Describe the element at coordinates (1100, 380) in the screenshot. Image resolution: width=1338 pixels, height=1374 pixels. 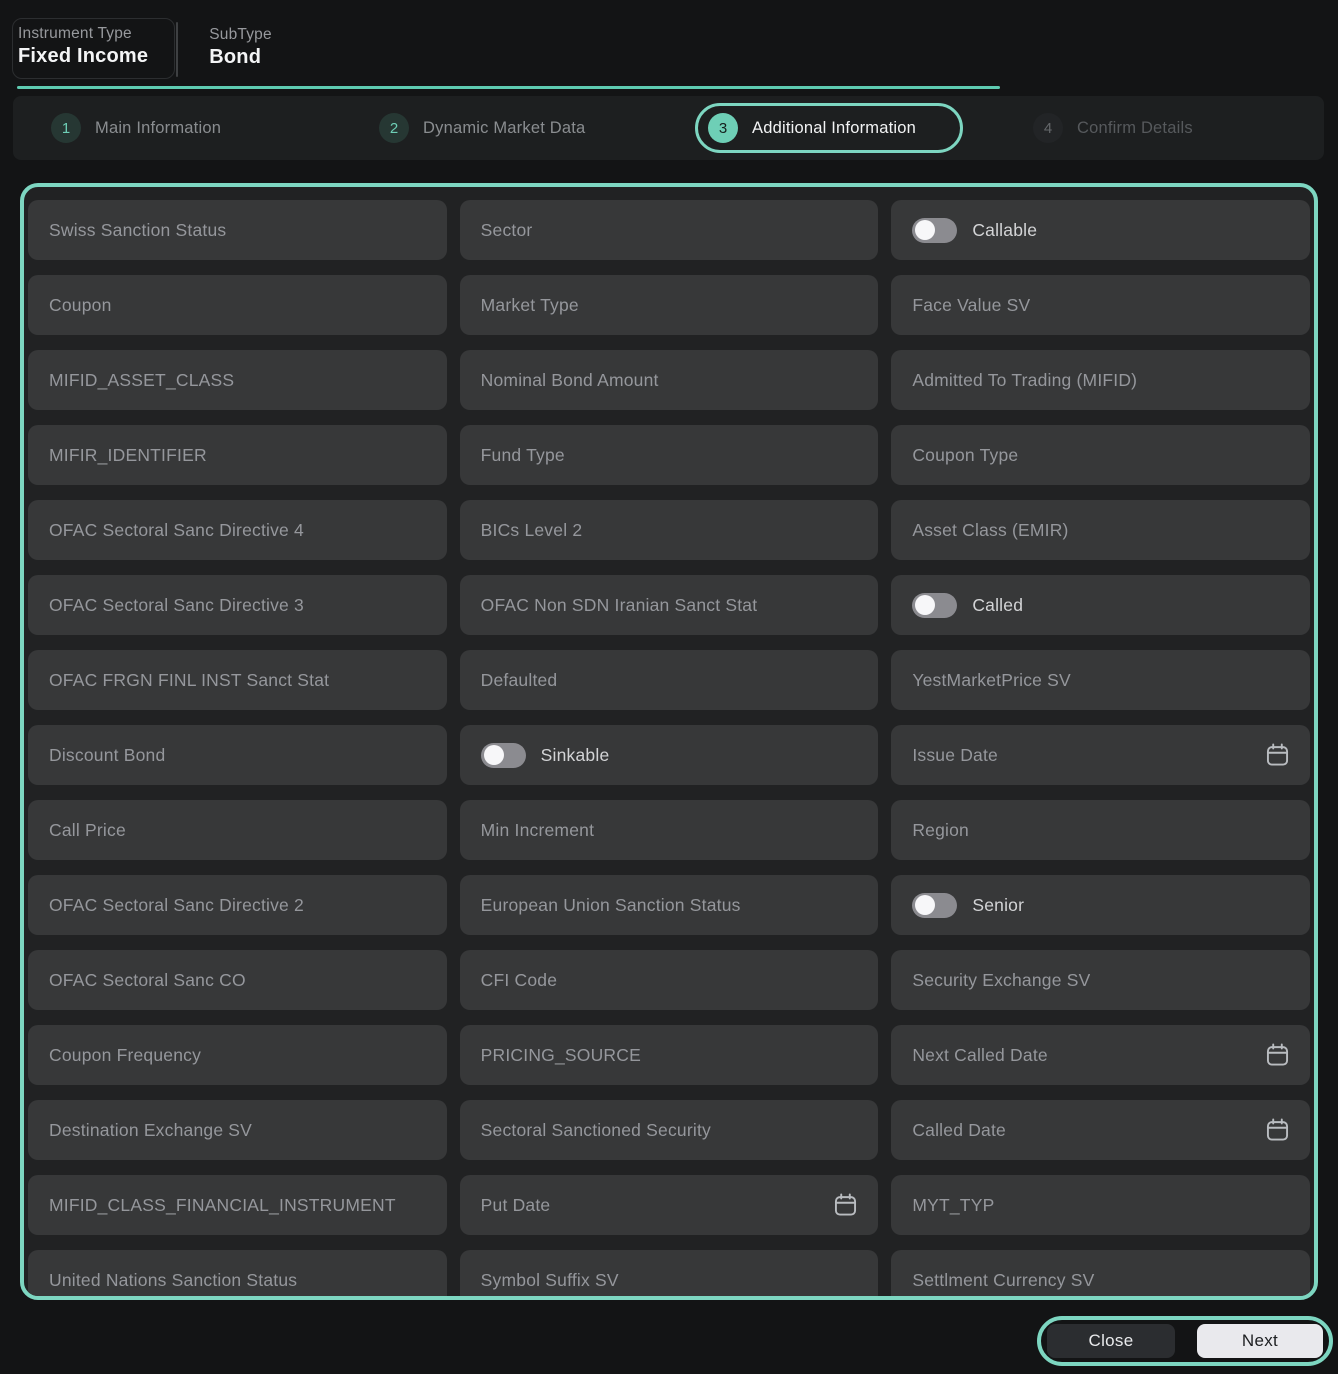
I see `field-admitted-to-trading-mifid: Admitted To Trading (MIFID)` at that location.